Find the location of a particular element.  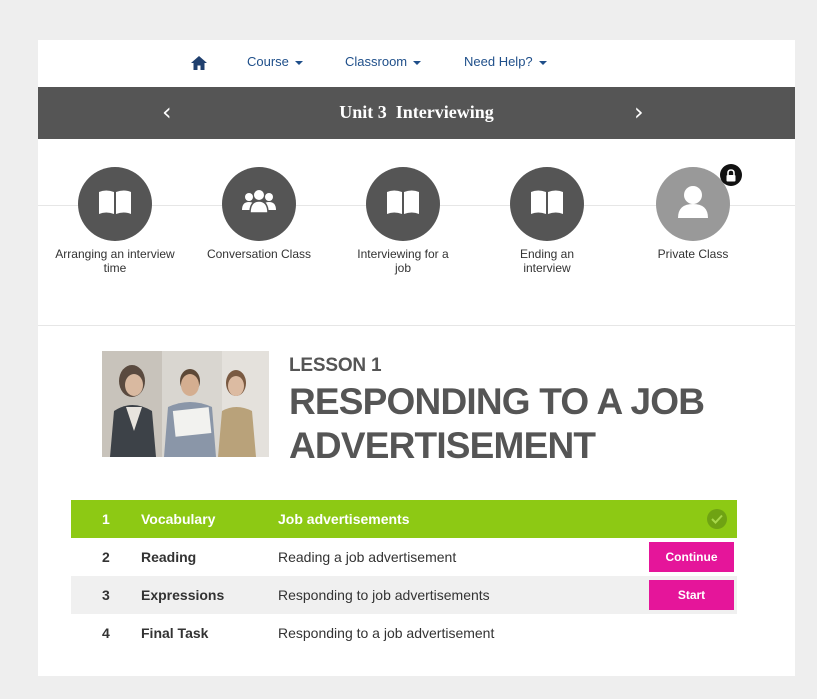

step-number: 2 is located at coordinates (106, 557).